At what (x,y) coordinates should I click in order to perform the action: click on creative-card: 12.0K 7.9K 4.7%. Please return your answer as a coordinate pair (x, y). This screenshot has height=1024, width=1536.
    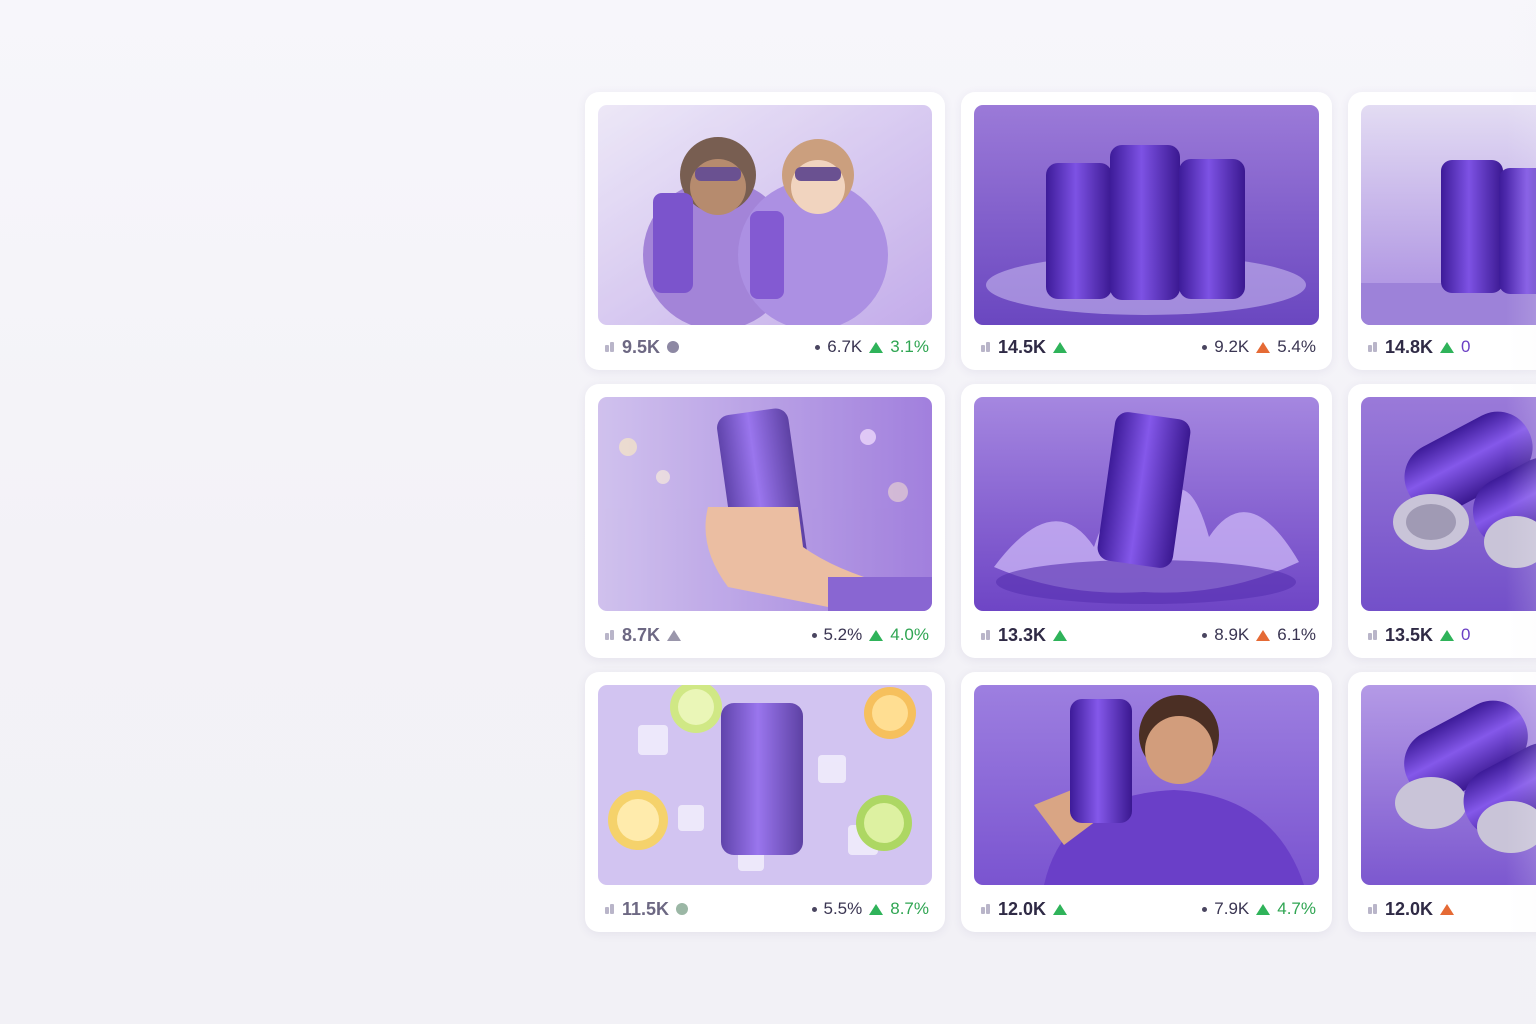
    Looking at the image, I should click on (1146, 802).